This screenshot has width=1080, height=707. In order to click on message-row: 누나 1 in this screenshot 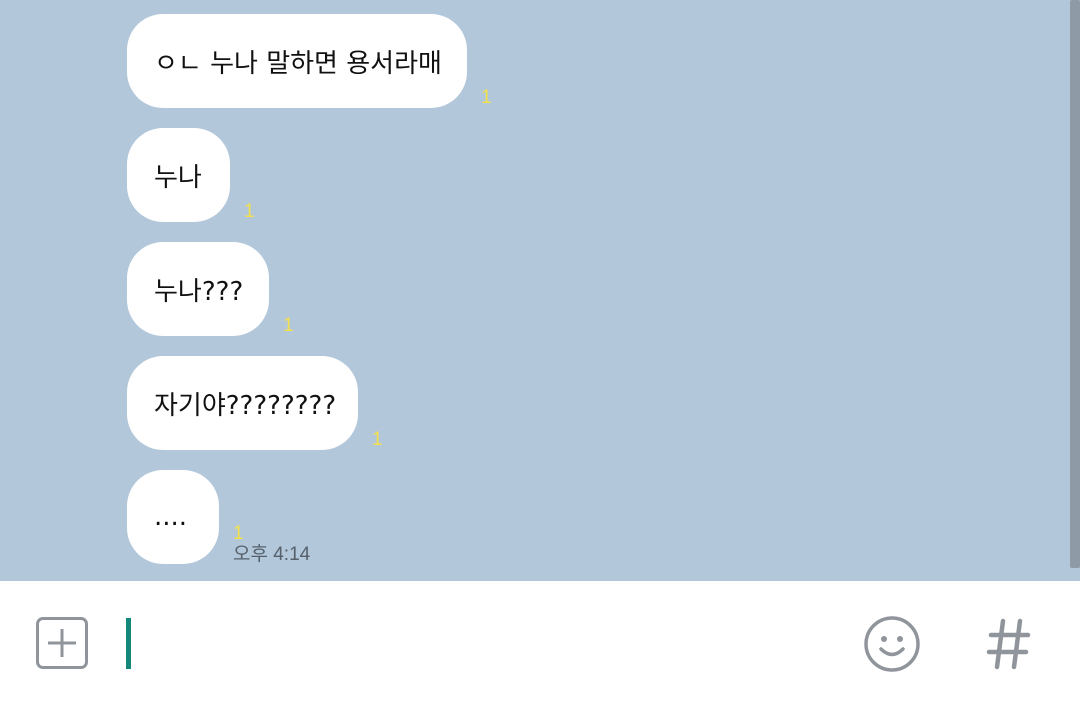, I will do `click(191, 175)`.